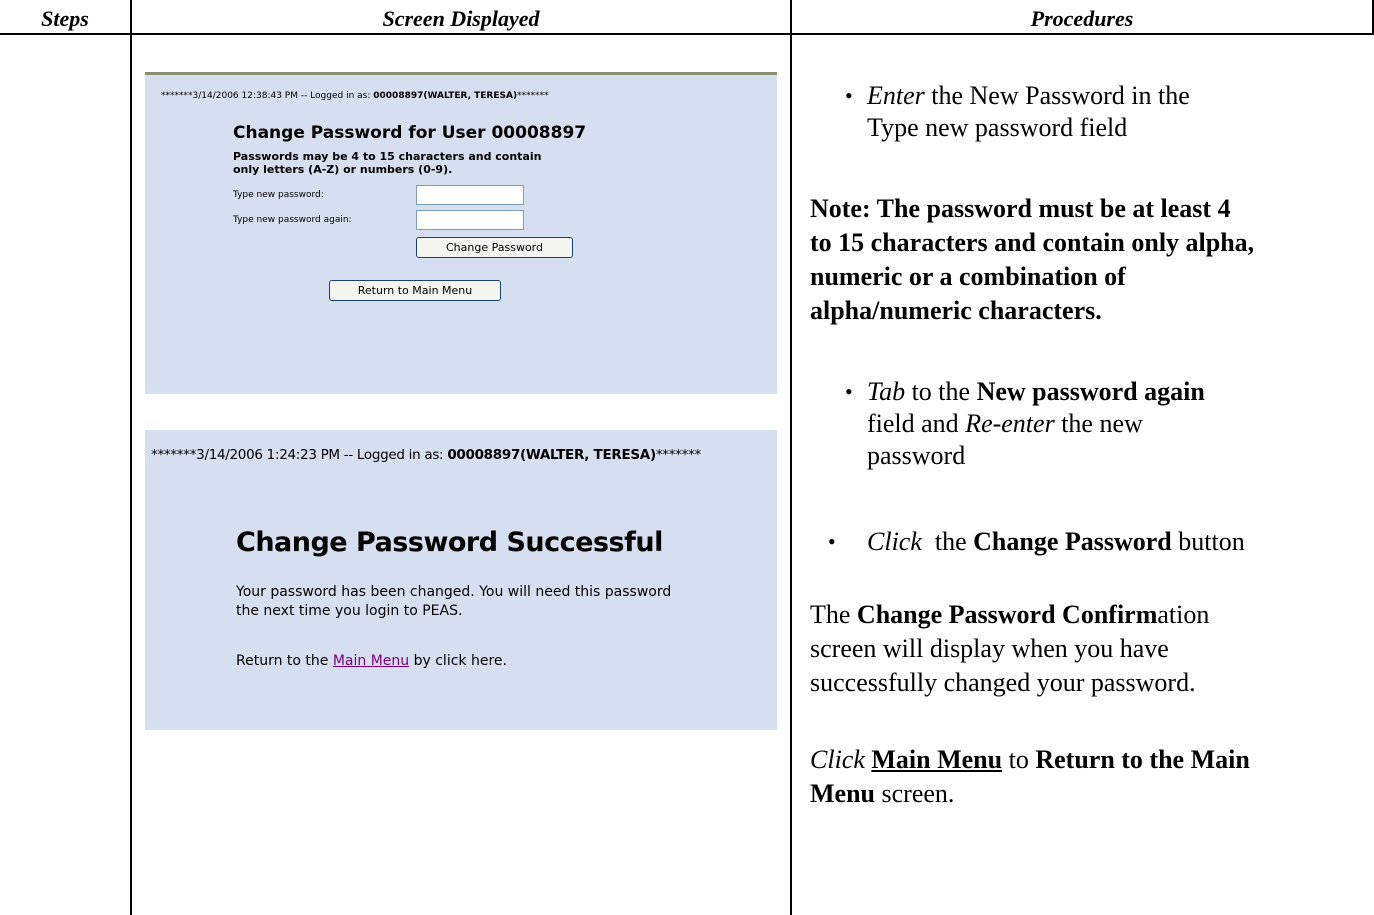  What do you see at coordinates (1208, 541) in the screenshot?
I see `step-text: button` at bounding box center [1208, 541].